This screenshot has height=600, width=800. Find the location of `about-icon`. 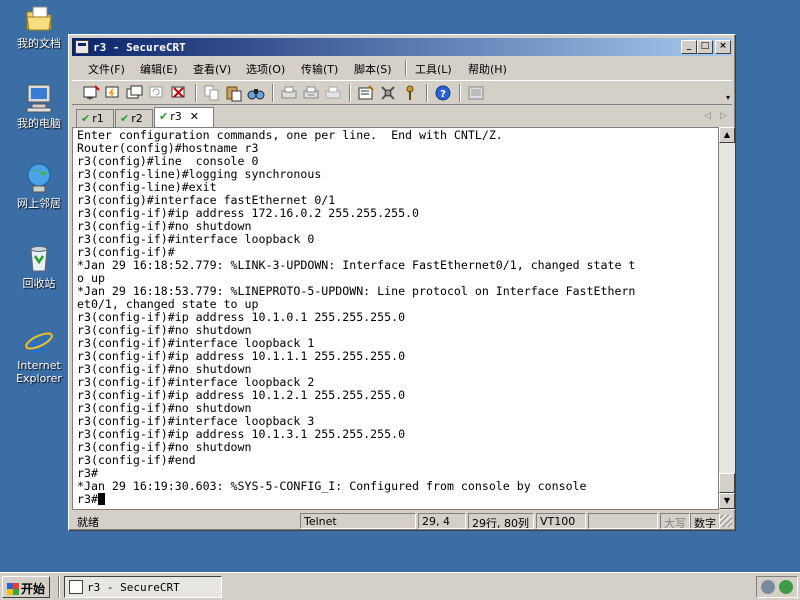

about-icon is located at coordinates (476, 93).